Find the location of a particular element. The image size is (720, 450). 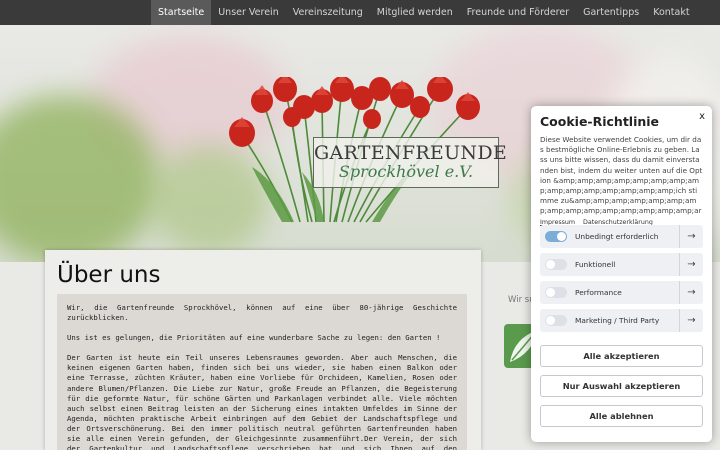

cookie-title: Cookie-Richtlinie is located at coordinates (600, 121).